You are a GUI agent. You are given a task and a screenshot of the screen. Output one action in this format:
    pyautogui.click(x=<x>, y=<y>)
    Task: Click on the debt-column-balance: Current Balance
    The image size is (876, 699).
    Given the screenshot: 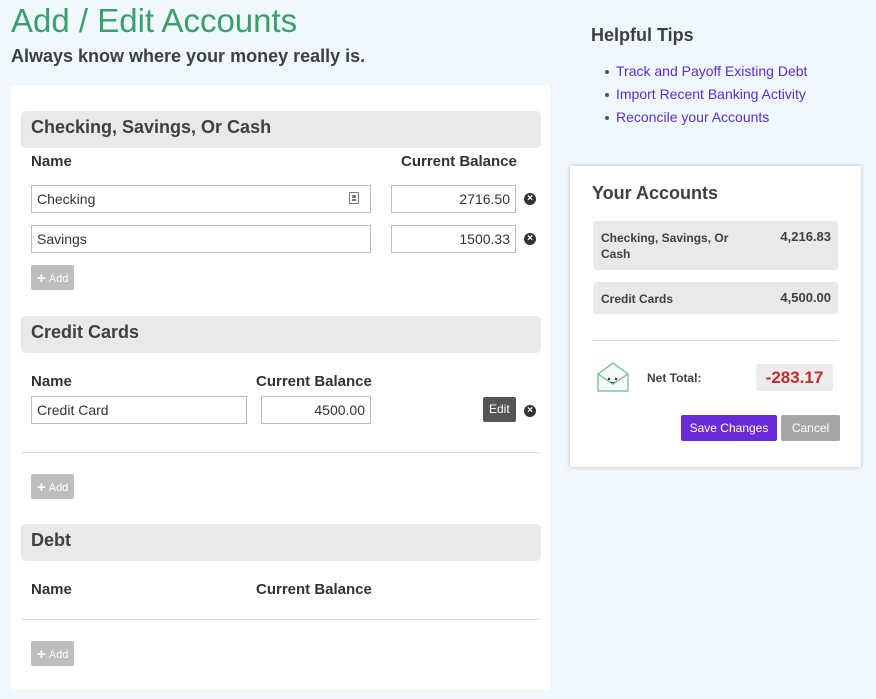 What is the action you would take?
    pyautogui.click(x=314, y=589)
    